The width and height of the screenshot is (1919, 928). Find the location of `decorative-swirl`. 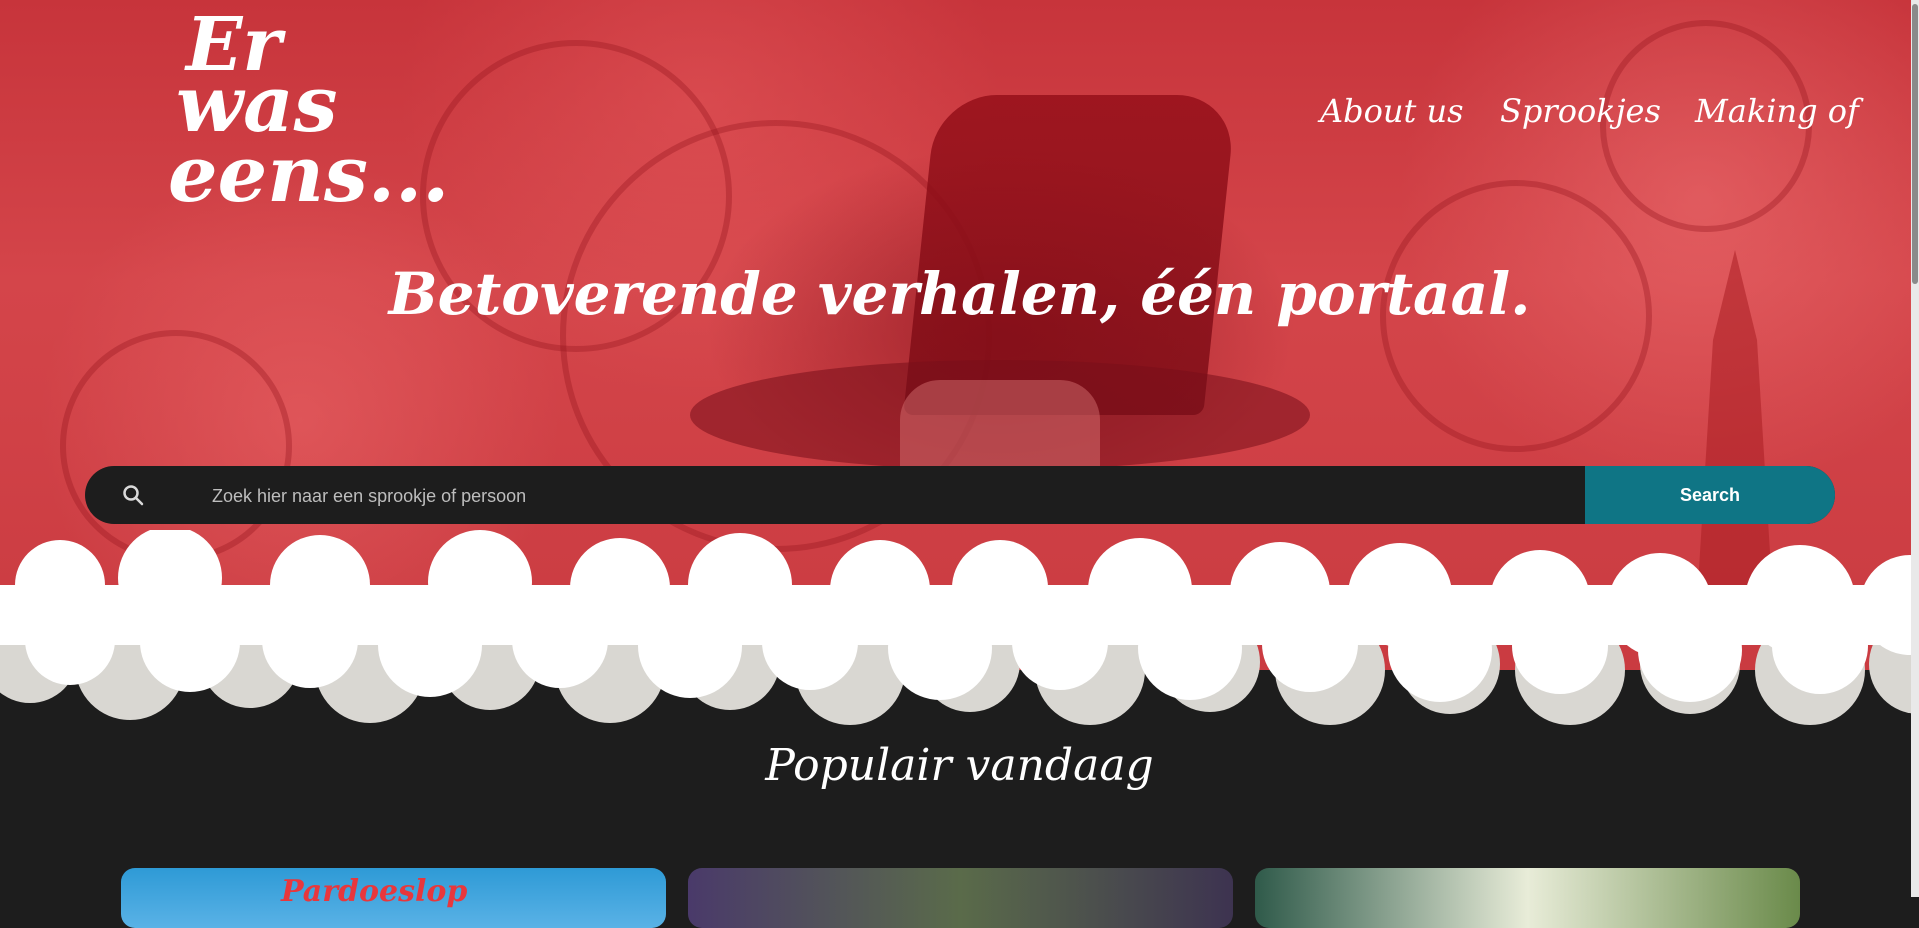

decorative-swirl is located at coordinates (176, 446).